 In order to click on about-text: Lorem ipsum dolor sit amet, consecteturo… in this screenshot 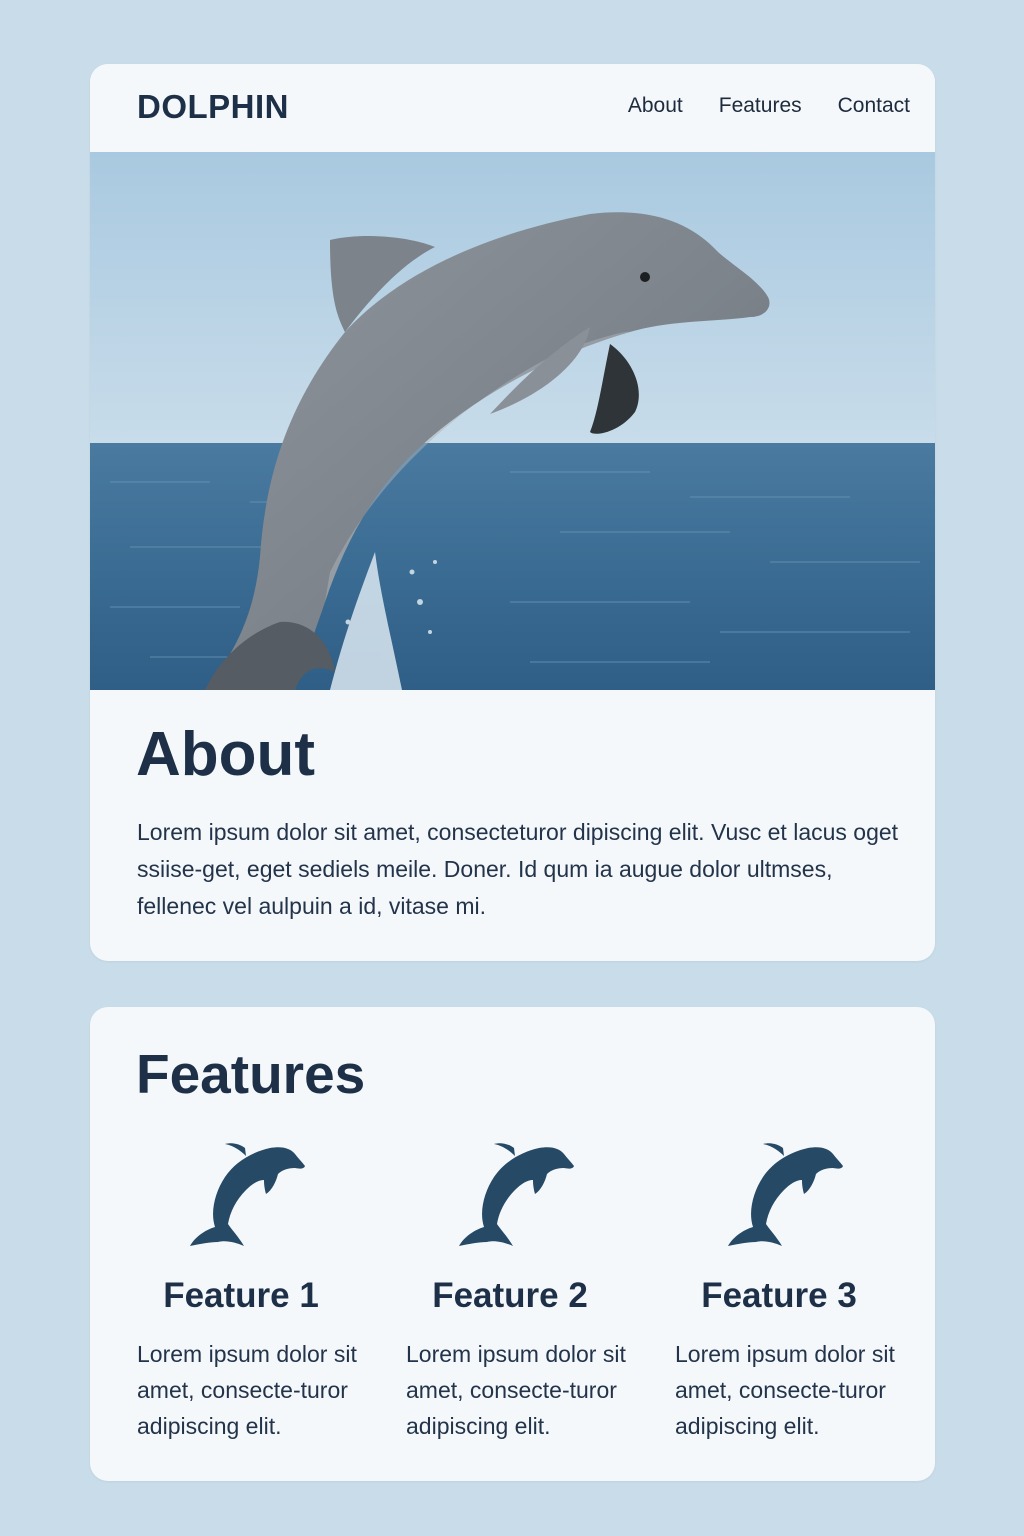, I will do `click(518, 869)`.